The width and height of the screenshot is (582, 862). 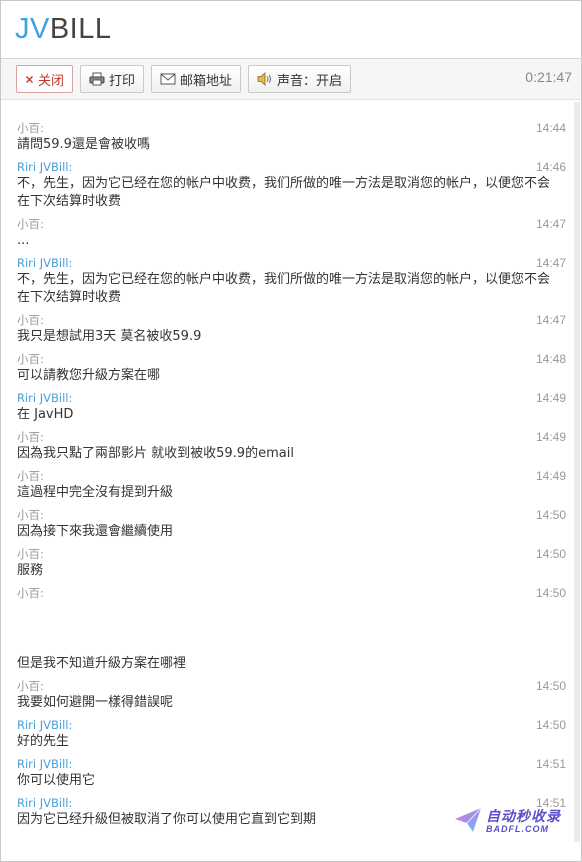 What do you see at coordinates (206, 81) in the screenshot?
I see `email-label: 邮箱地址` at bounding box center [206, 81].